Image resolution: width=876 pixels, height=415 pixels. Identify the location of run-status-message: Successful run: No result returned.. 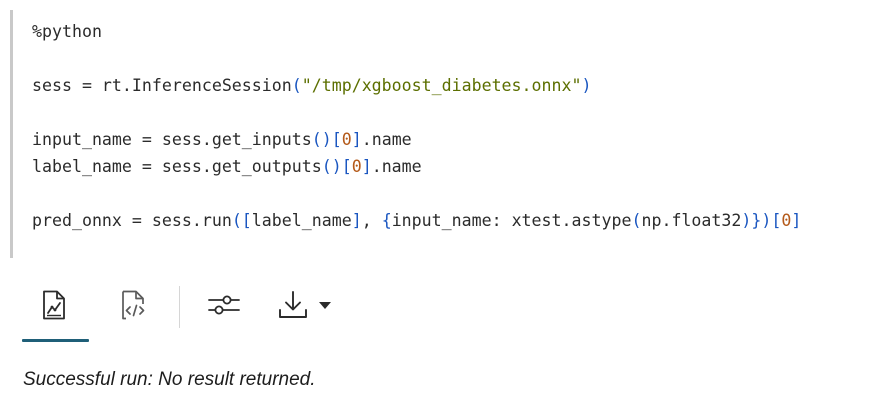
(169, 379).